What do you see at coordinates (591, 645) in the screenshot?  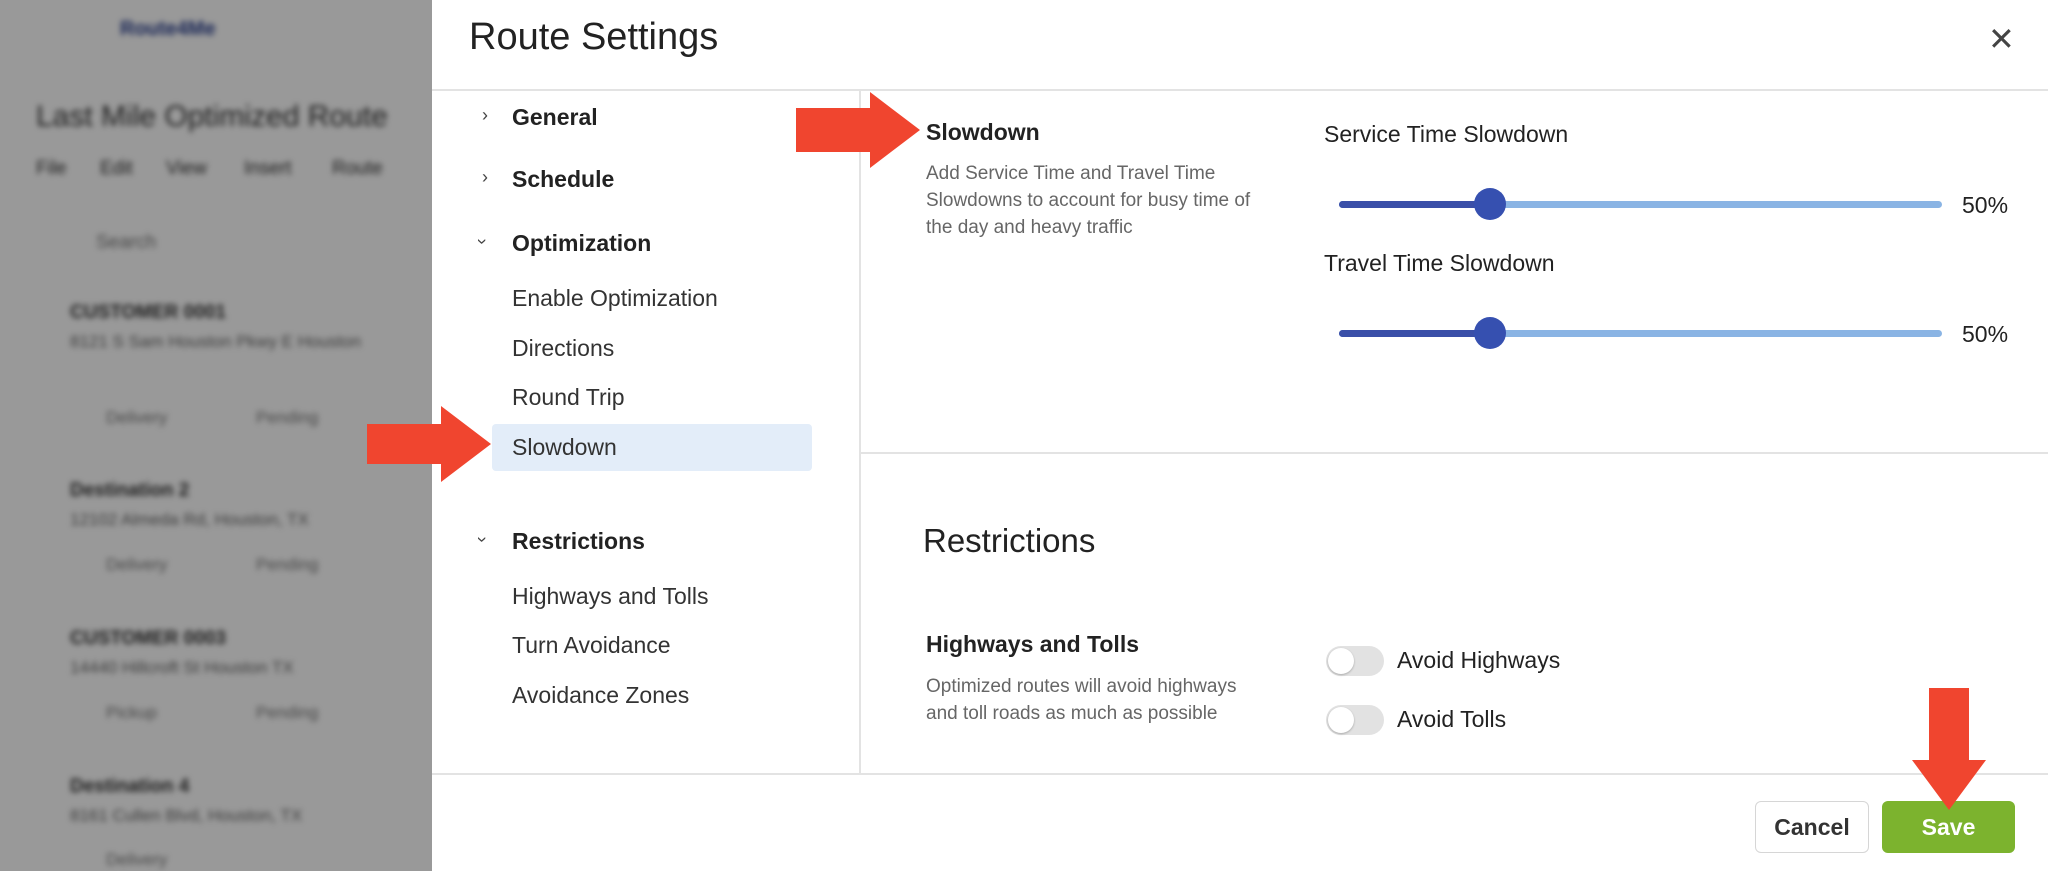 I see `nav-turn-avoidance: Turn Avoidance` at bounding box center [591, 645].